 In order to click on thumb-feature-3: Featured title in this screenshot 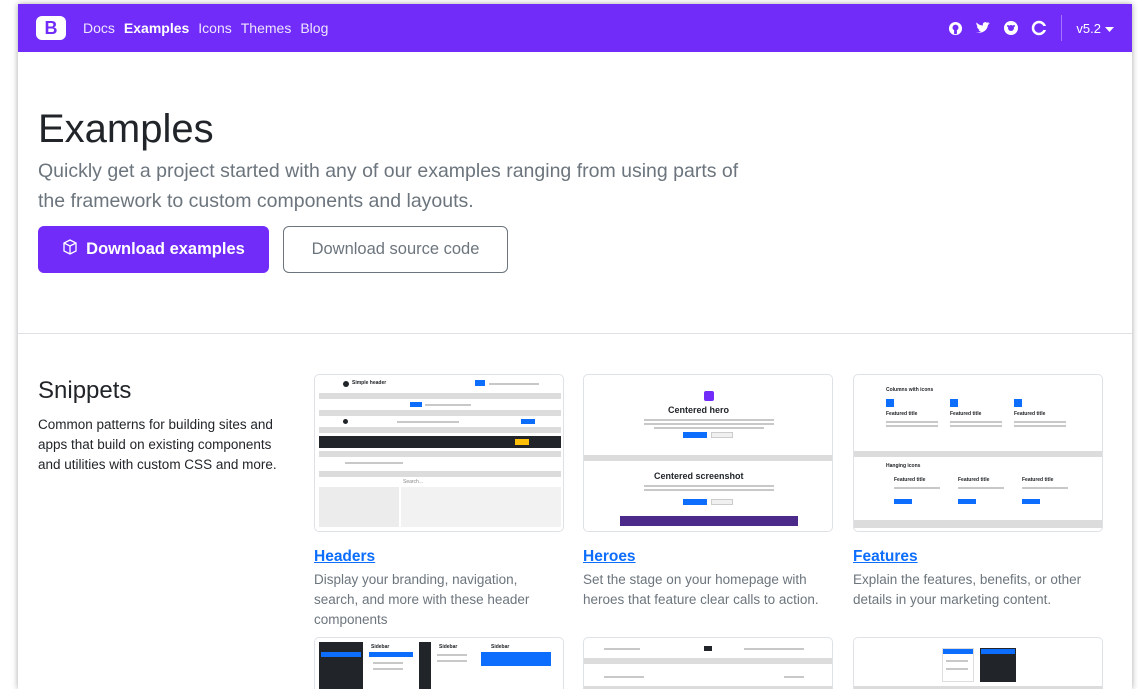, I will do `click(1030, 414)`.